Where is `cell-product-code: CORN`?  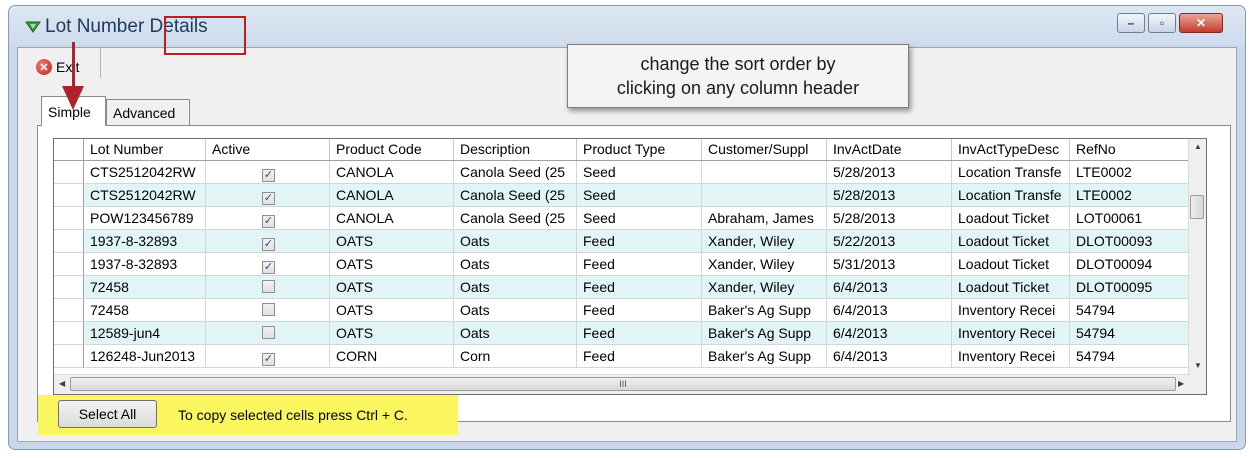
cell-product-code: CORN is located at coordinates (392, 356).